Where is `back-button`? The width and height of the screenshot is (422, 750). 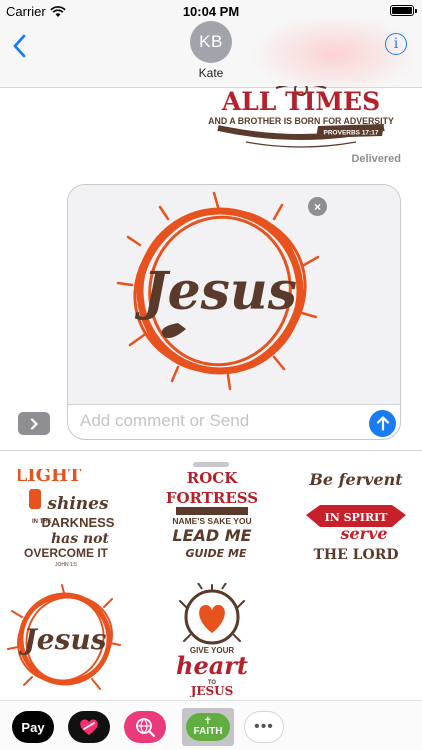
back-button is located at coordinates (22, 46).